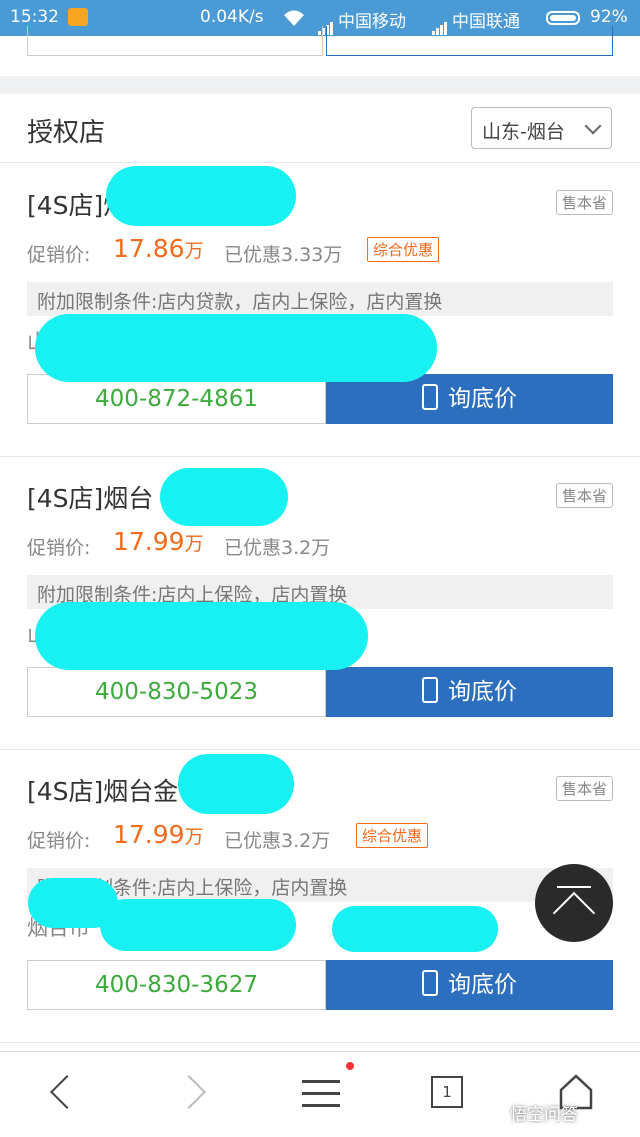 Image resolution: width=640 pixels, height=1137 pixels. What do you see at coordinates (574, 887) in the screenshot?
I see `back-to-top-icon` at bounding box center [574, 887].